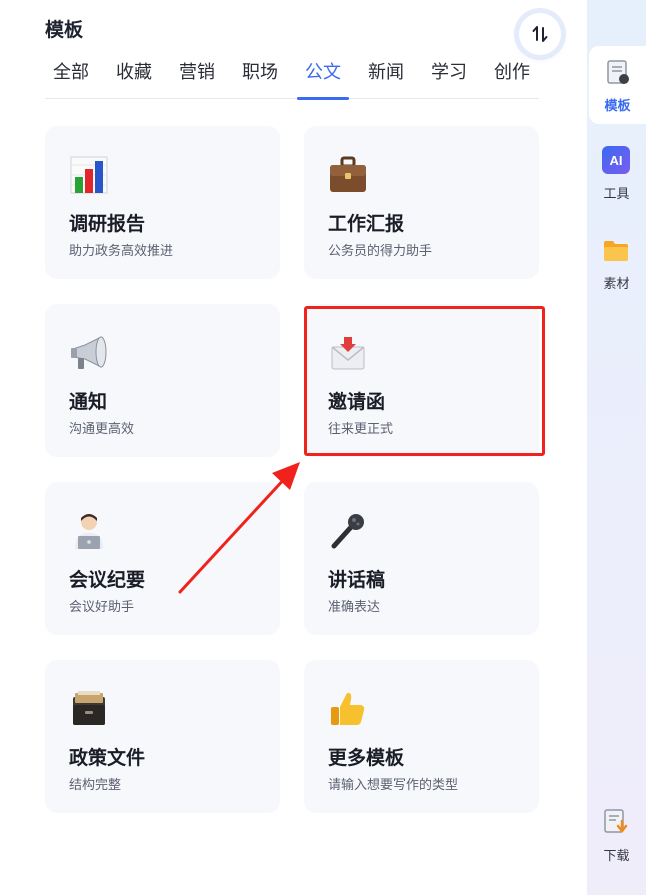 The height and width of the screenshot is (895, 646). What do you see at coordinates (380, 251) in the screenshot?
I see `card-subtitle: 公务员的得力助手` at bounding box center [380, 251].